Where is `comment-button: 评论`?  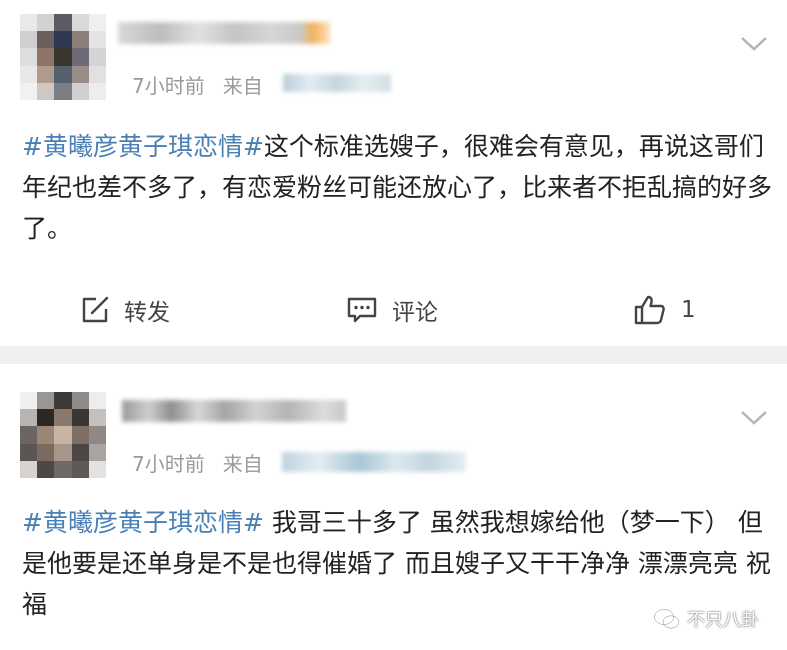 comment-button: 评论 is located at coordinates (392, 310).